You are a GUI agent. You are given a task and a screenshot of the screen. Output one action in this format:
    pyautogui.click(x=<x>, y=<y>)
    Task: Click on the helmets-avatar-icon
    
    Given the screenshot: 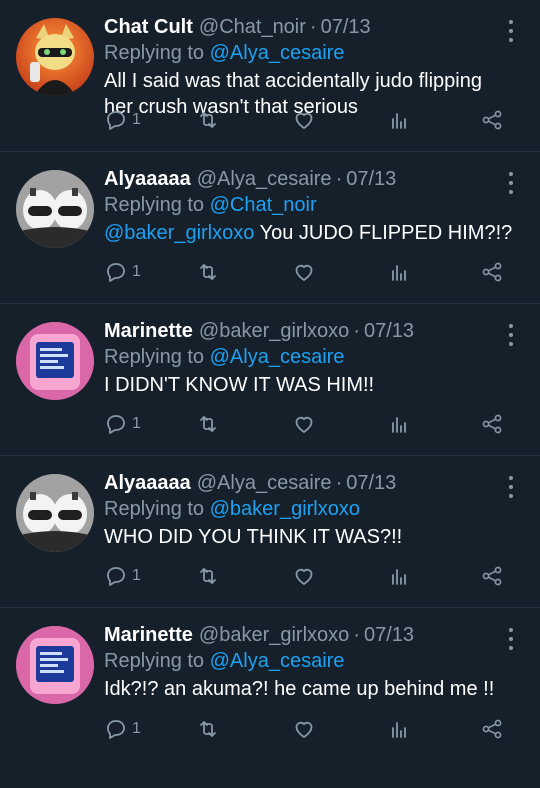 What is the action you would take?
    pyautogui.click(x=55, y=209)
    